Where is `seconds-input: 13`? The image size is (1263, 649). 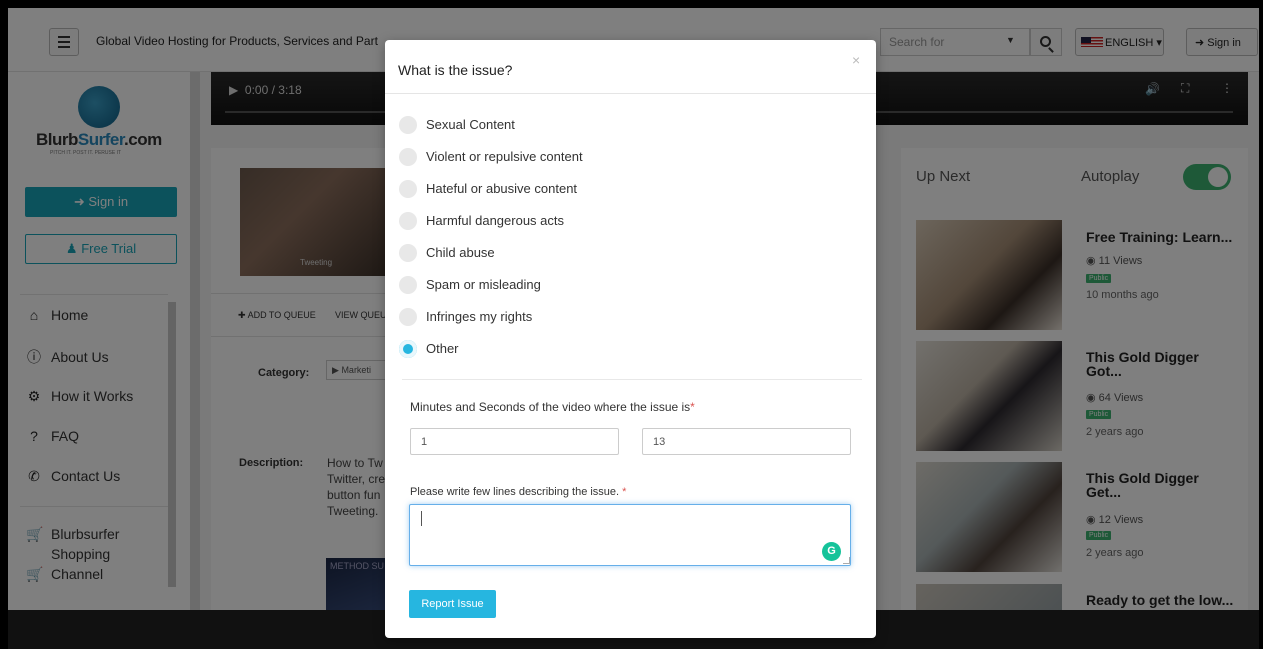
seconds-input: 13 is located at coordinates (746, 441).